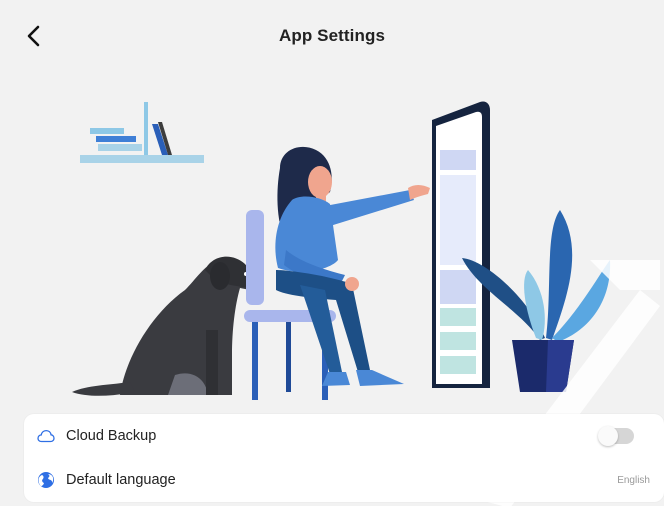 This screenshot has width=664, height=506. Describe the element at coordinates (121, 480) in the screenshot. I see `default-language-label: Default language` at that location.